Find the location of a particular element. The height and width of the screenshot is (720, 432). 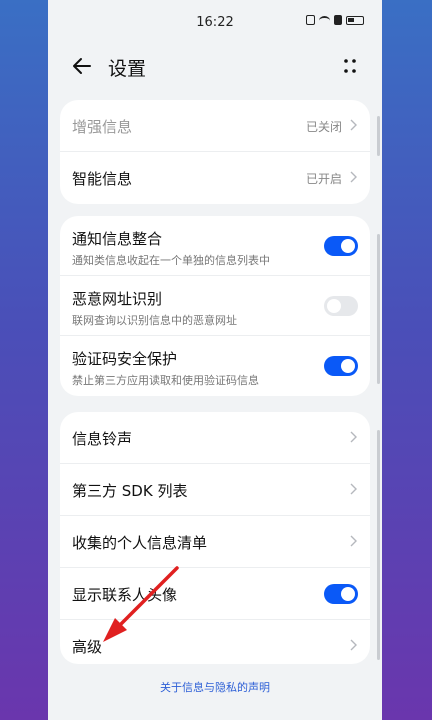

show-avatar-toggle is located at coordinates (341, 594).